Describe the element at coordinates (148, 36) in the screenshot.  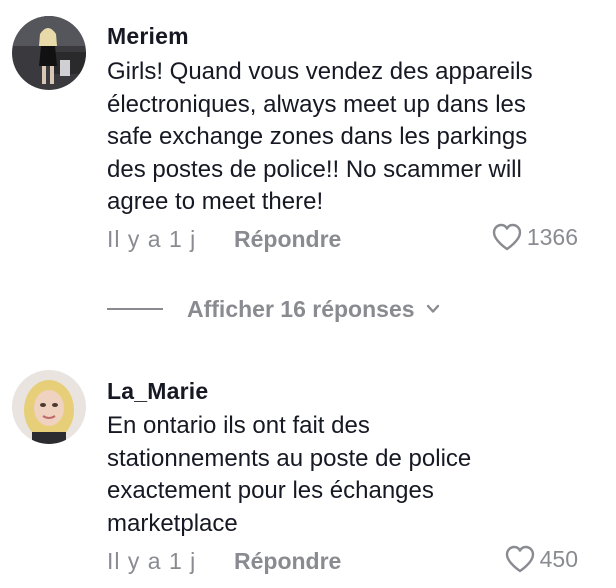
I see `comment-username: Meriem` at that location.